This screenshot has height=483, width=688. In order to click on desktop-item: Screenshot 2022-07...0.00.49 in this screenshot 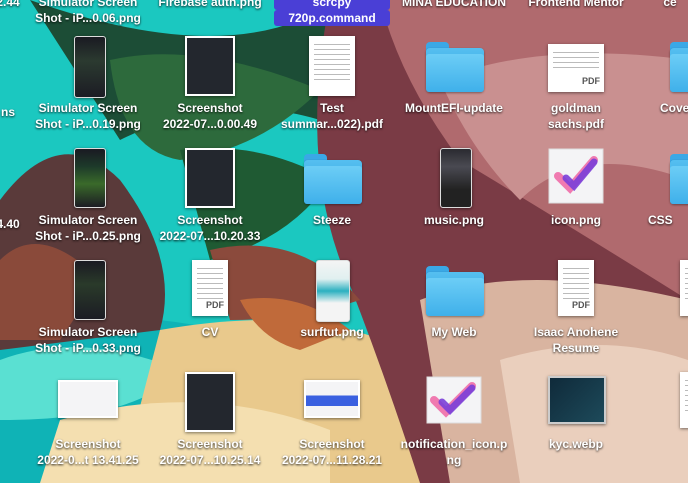, I will do `click(210, 84)`.